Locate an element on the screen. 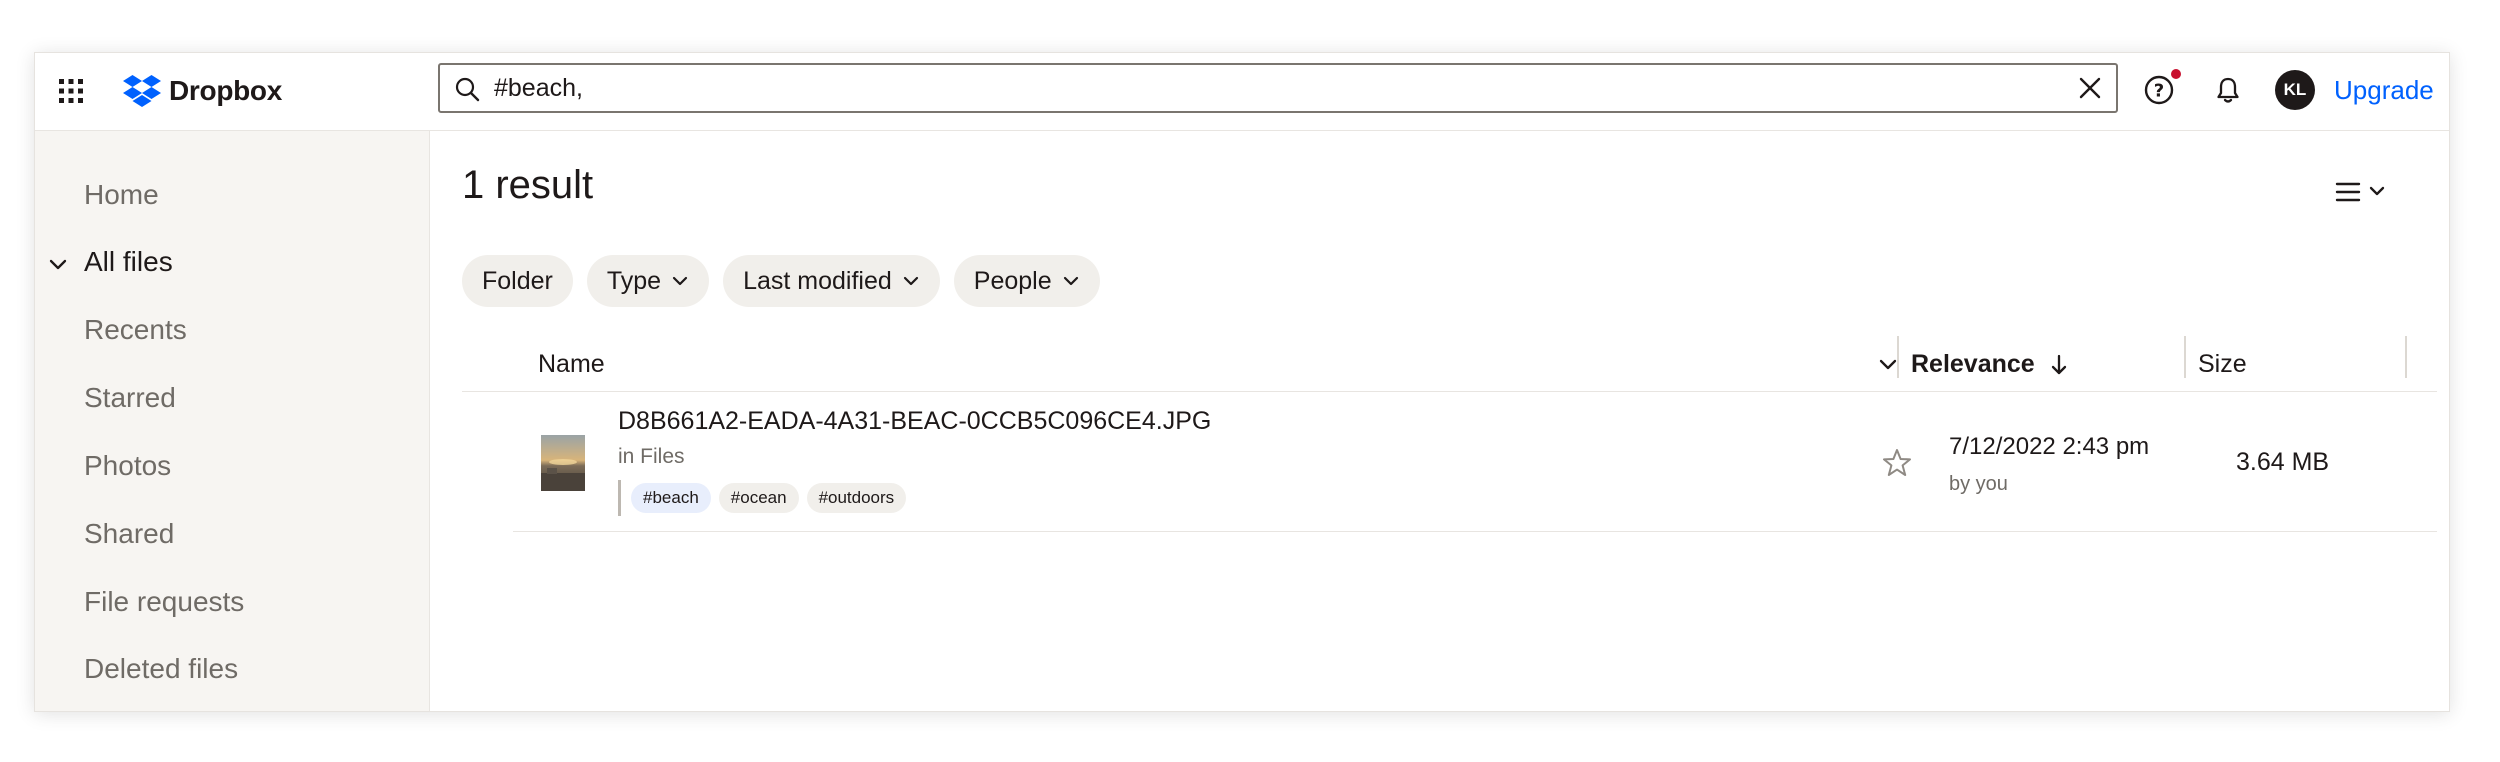 The height and width of the screenshot is (762, 2500). list-view-icon is located at coordinates (2363, 192).